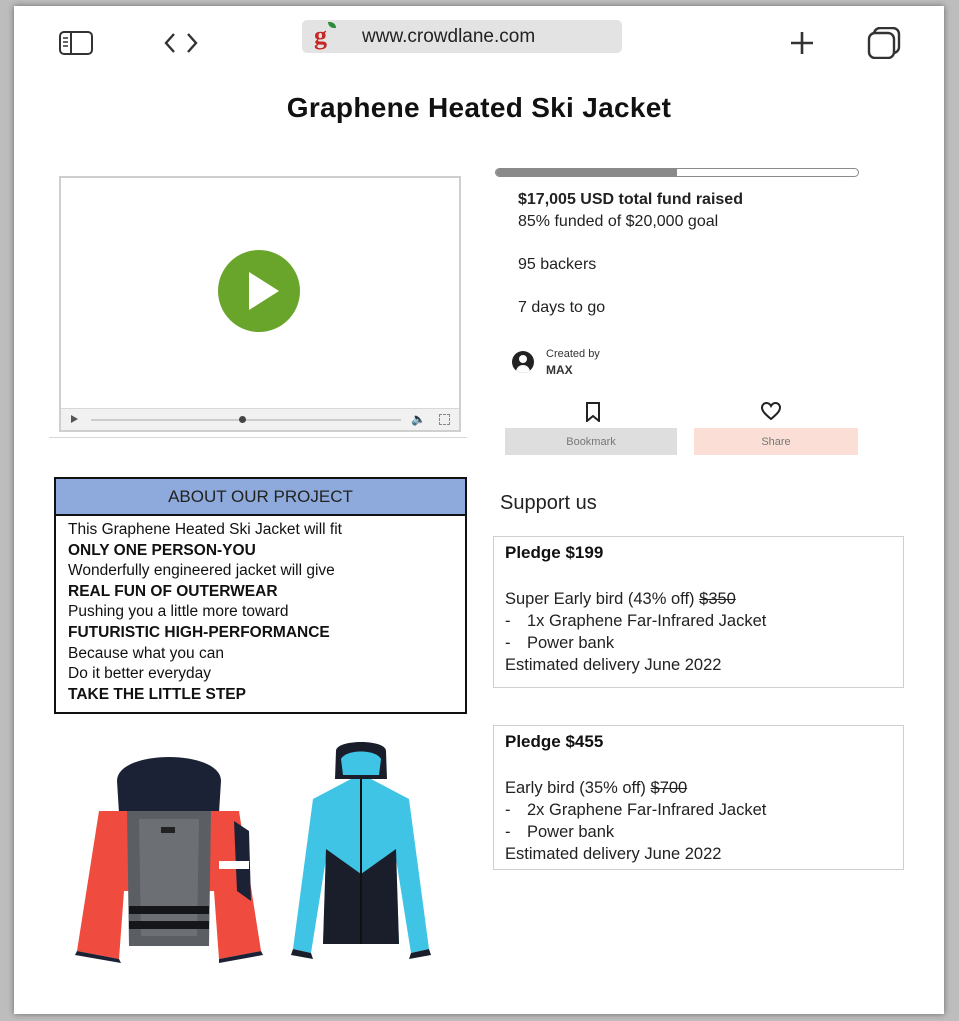  I want to click on funded-percent: 85% funded of $20,000 goal, so click(618, 221).